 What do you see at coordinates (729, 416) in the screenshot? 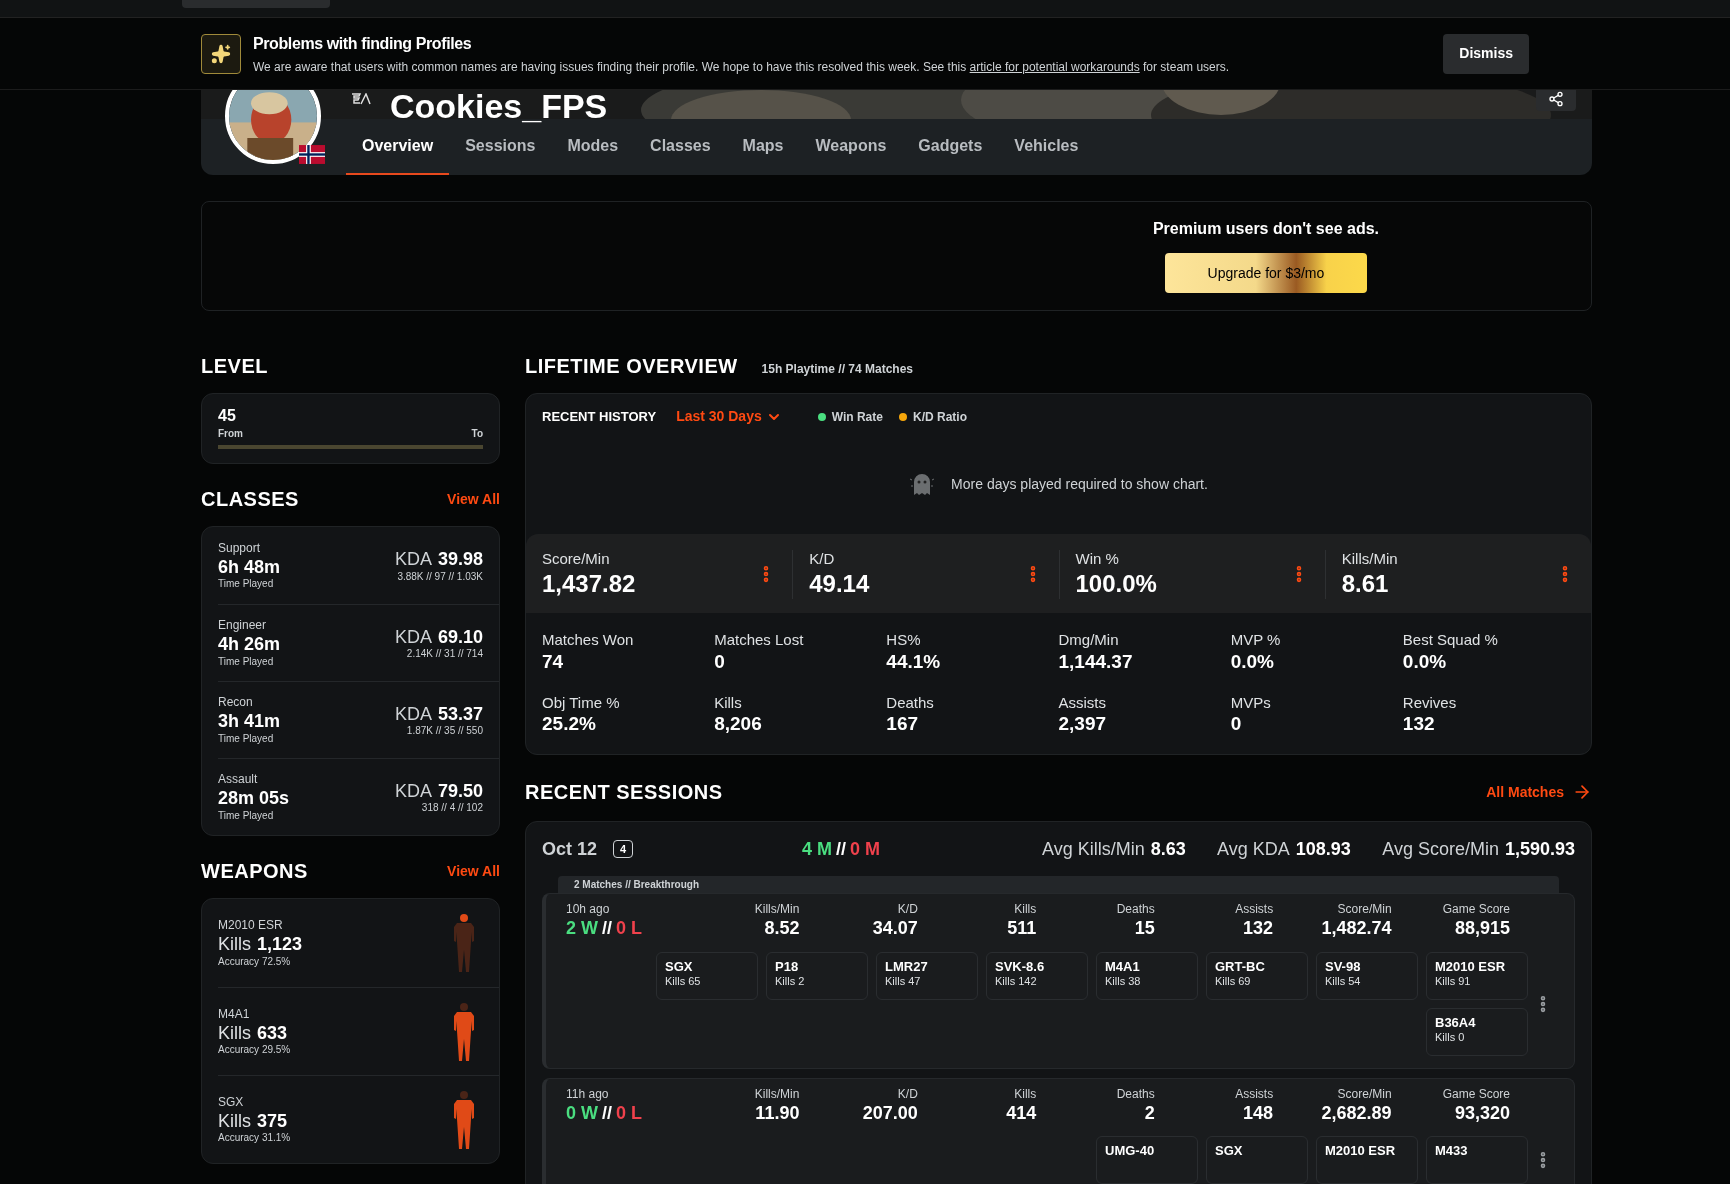
I see `range-dropdown: Last 30 Days` at bounding box center [729, 416].